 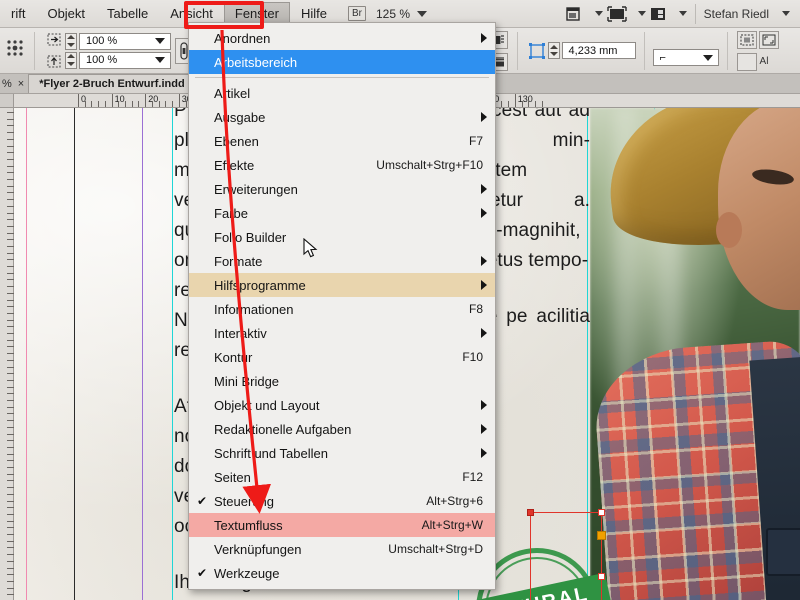 What do you see at coordinates (66, 14) in the screenshot?
I see `menubar-item-objekt: Objekt` at bounding box center [66, 14].